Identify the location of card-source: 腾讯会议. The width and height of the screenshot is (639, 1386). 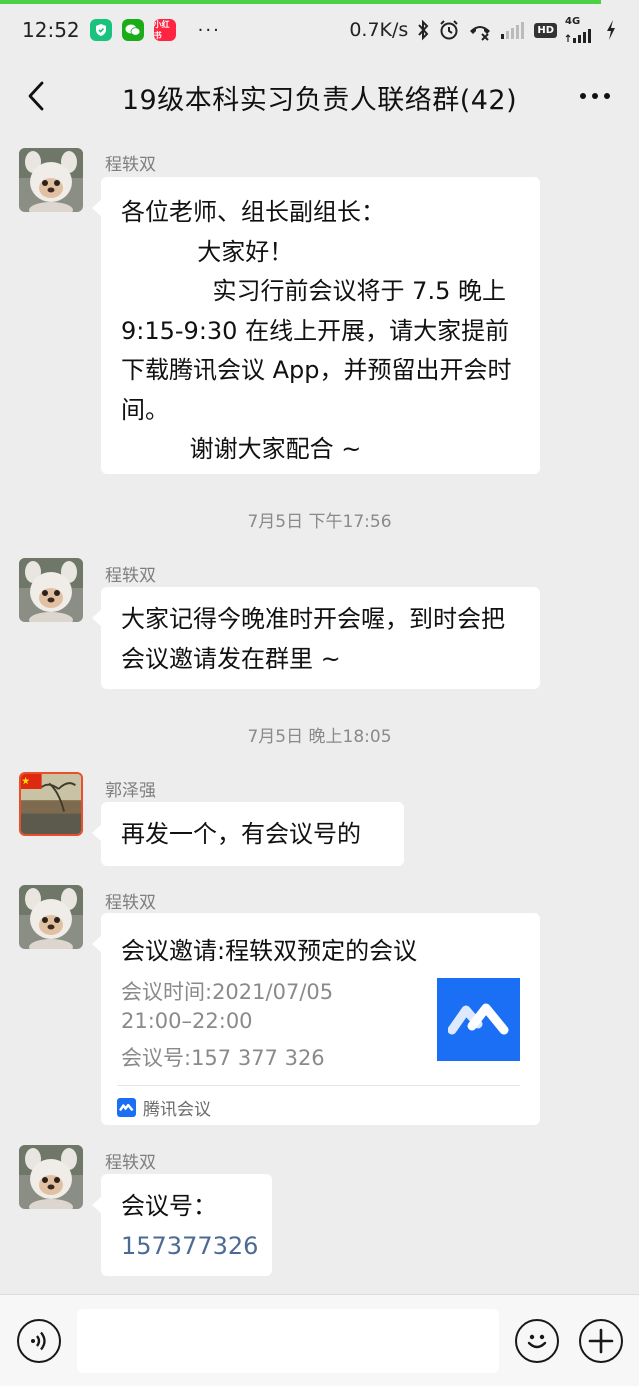
(164, 1107).